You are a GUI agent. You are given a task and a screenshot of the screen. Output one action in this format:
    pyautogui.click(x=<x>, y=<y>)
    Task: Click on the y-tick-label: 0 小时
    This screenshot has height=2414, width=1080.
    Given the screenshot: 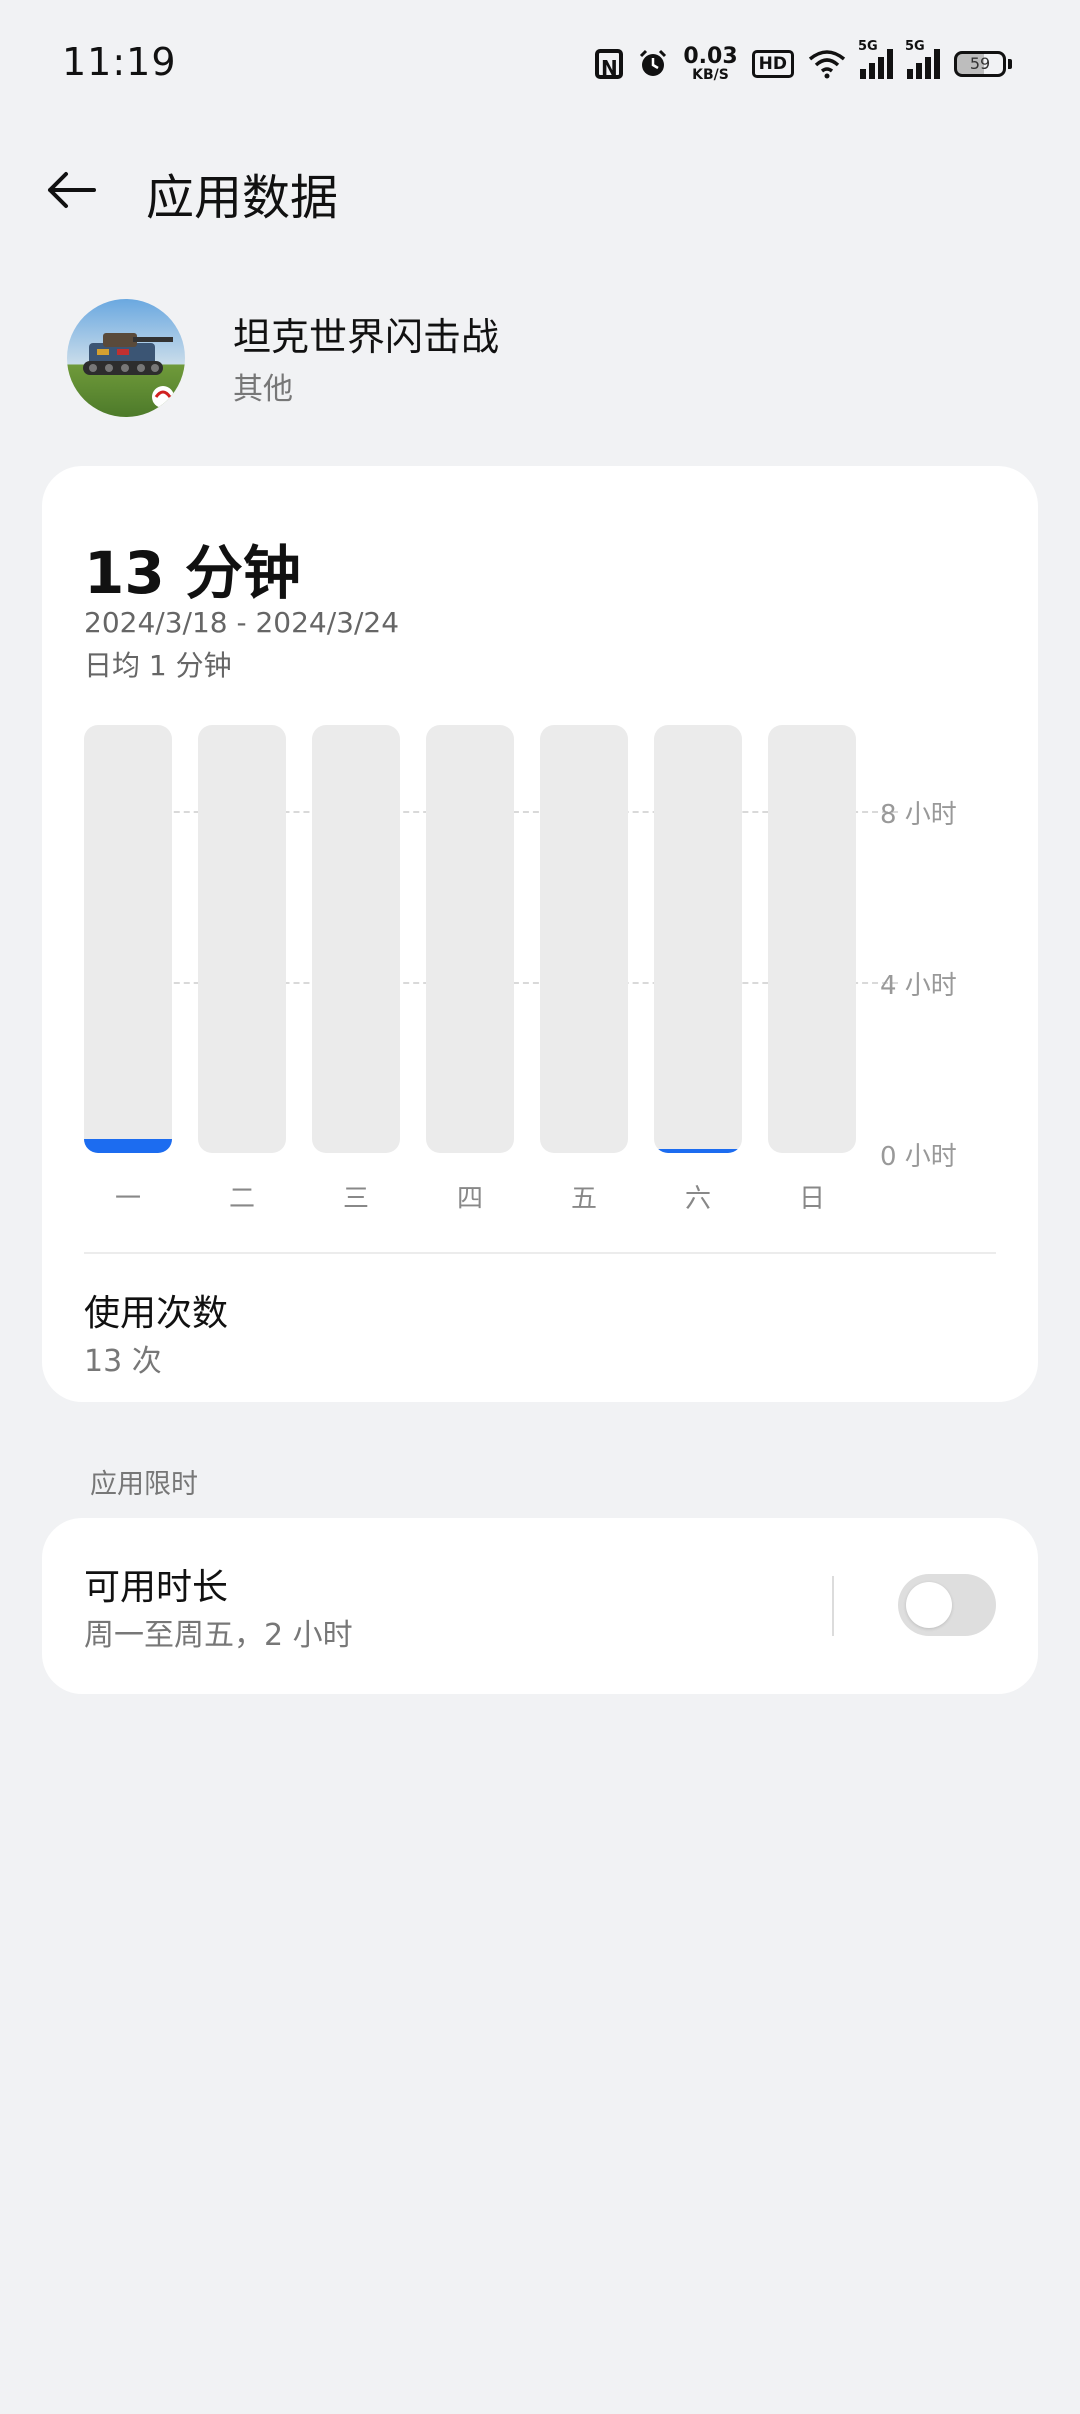 What is the action you would take?
    pyautogui.click(x=918, y=1157)
    